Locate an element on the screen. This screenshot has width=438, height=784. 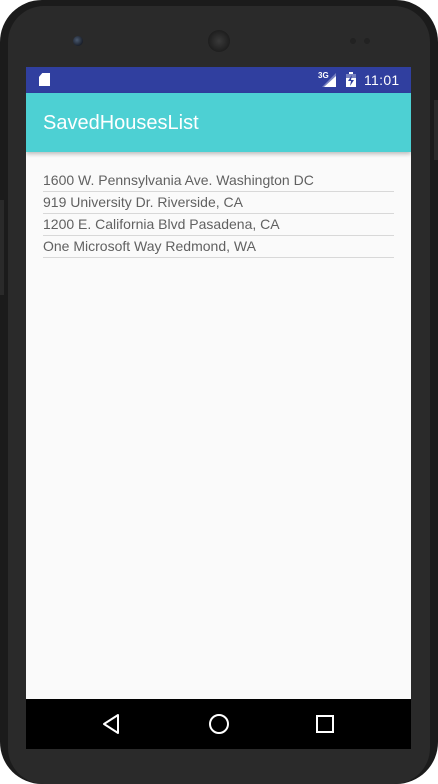
sd-card-icon is located at coordinates (44, 79).